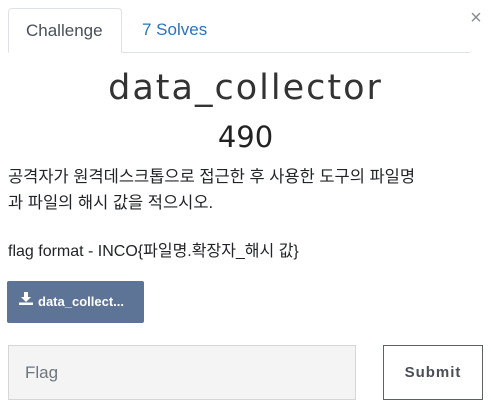  What do you see at coordinates (245, 137) in the screenshot?
I see `challenge-points: 490` at bounding box center [245, 137].